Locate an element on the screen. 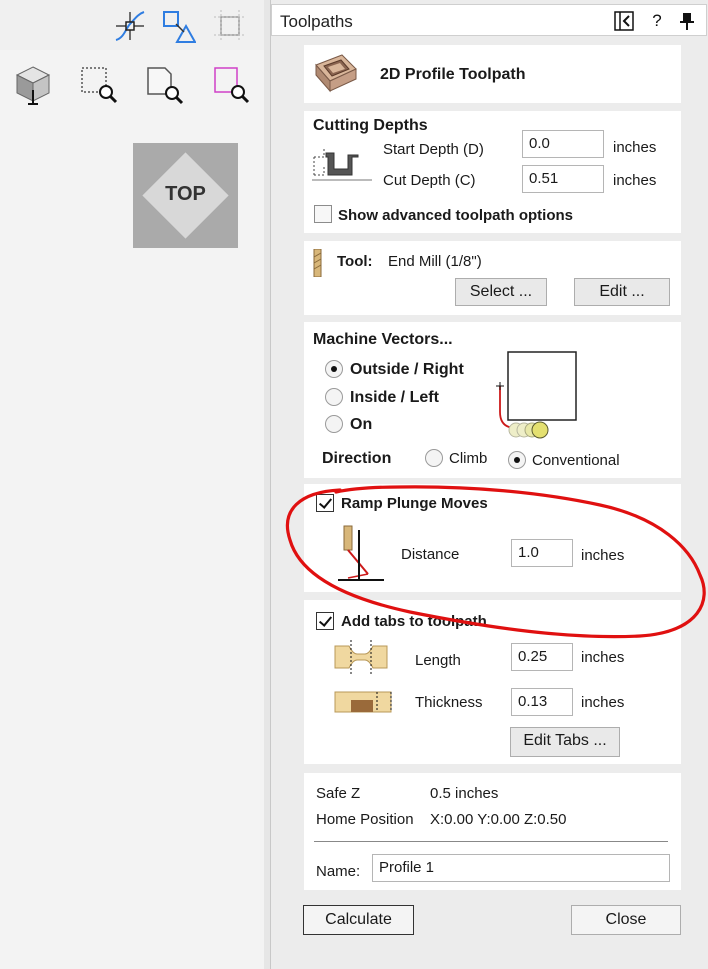  tool-label: Tool: is located at coordinates (355, 261).